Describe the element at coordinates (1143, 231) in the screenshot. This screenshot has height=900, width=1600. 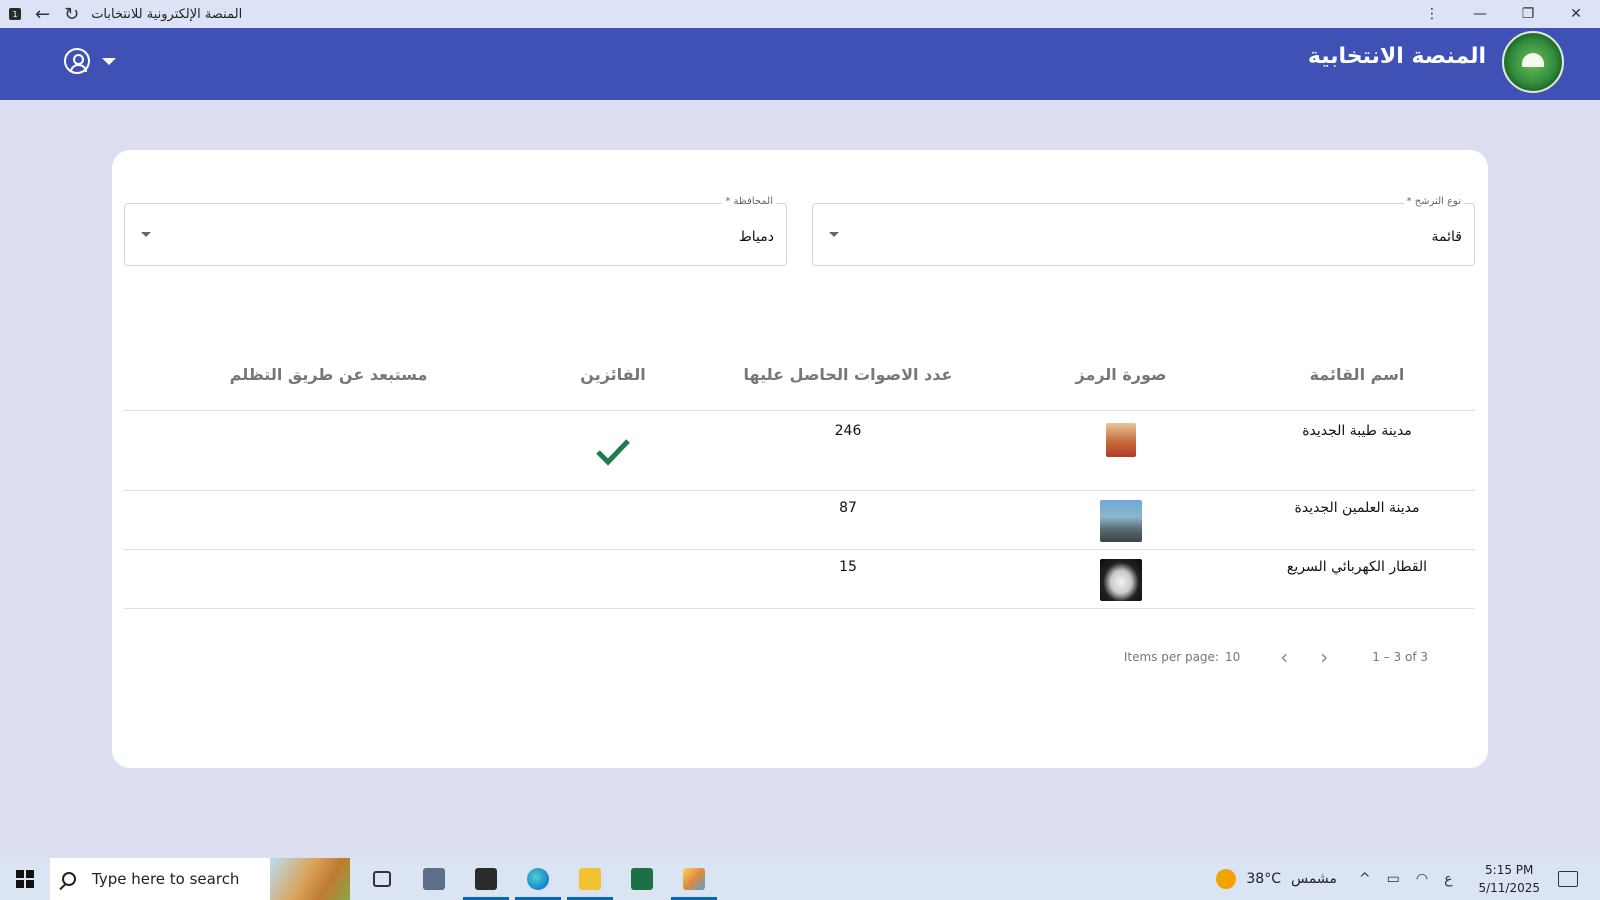
I see `candidacy-type-select: نوع الترشح * قائمة` at that location.